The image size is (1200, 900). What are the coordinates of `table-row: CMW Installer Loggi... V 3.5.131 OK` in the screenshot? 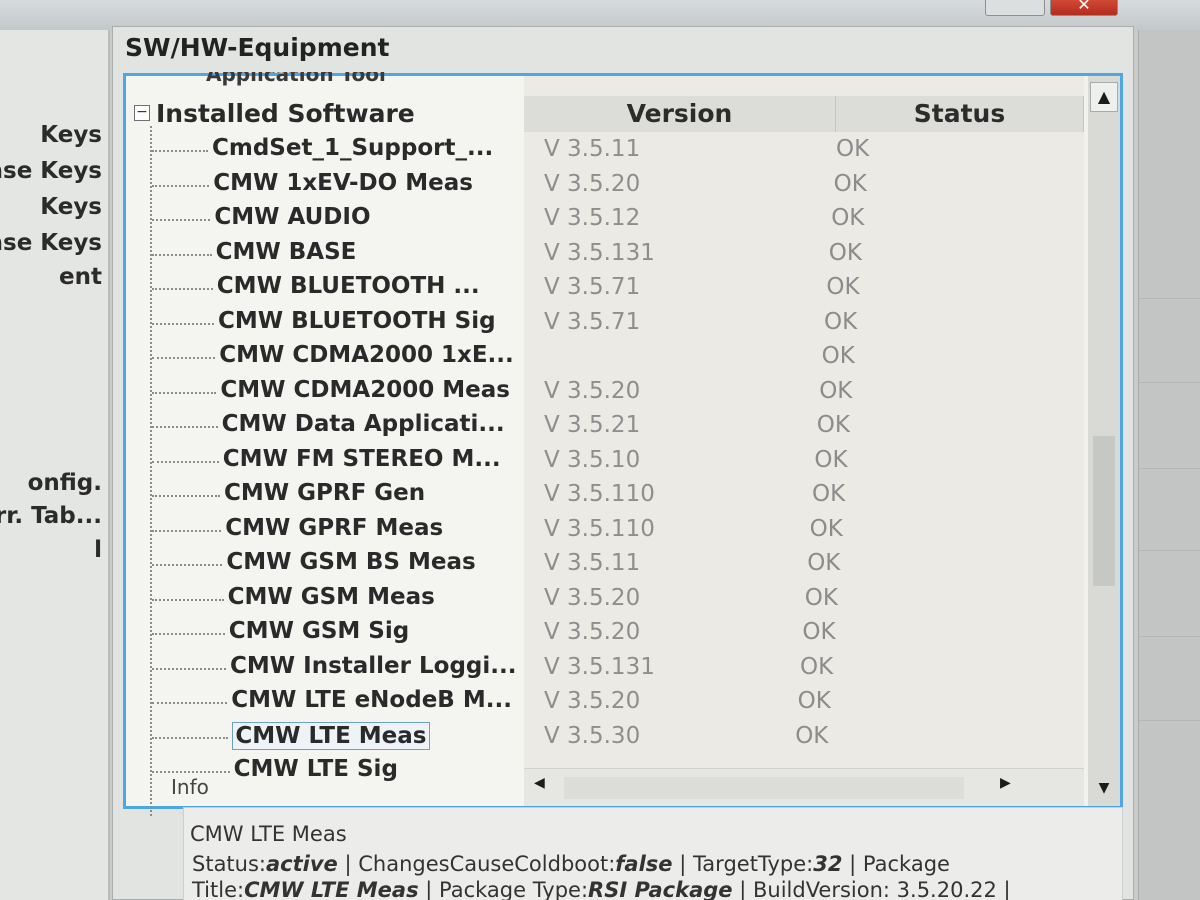 It's located at (605, 669).